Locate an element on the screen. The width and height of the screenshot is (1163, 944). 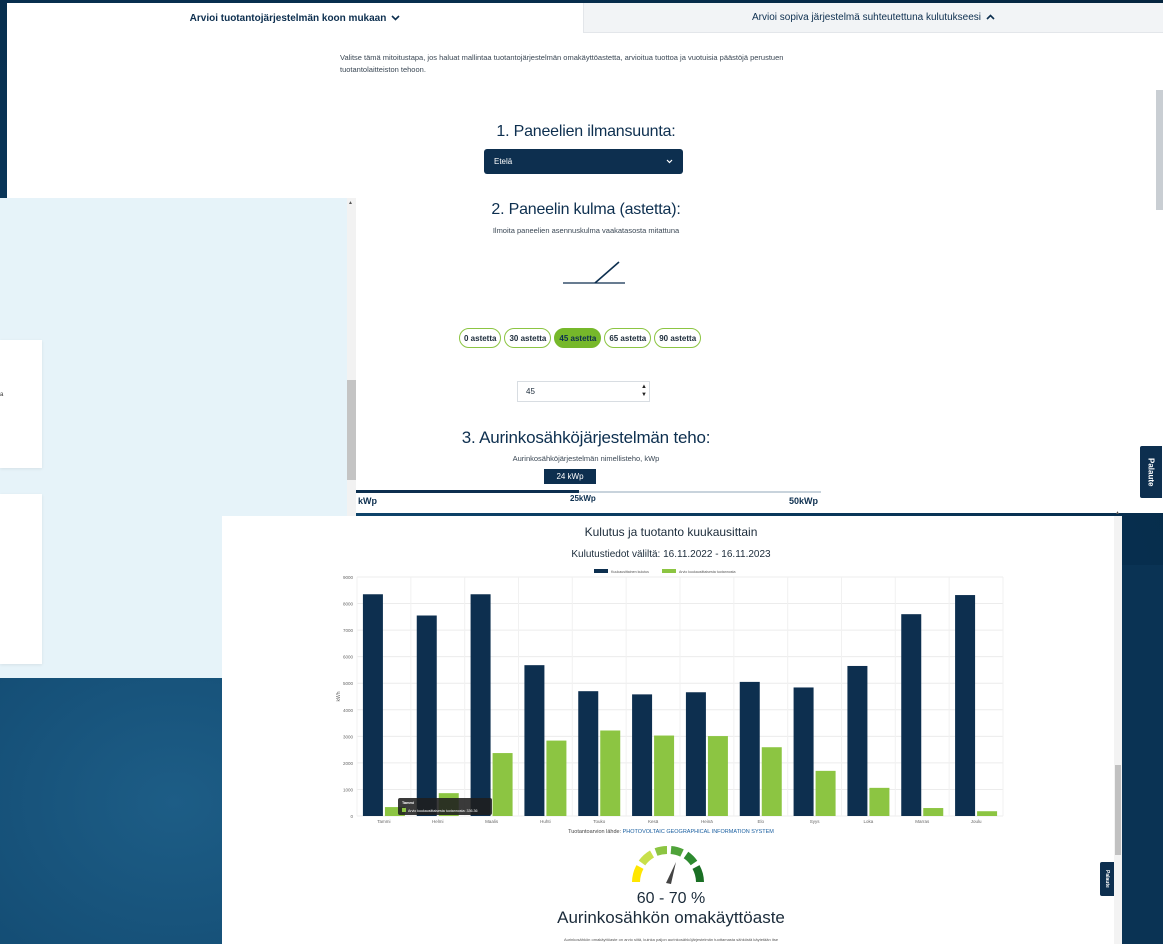
y-tick-label: 0 is located at coordinates (351, 816).